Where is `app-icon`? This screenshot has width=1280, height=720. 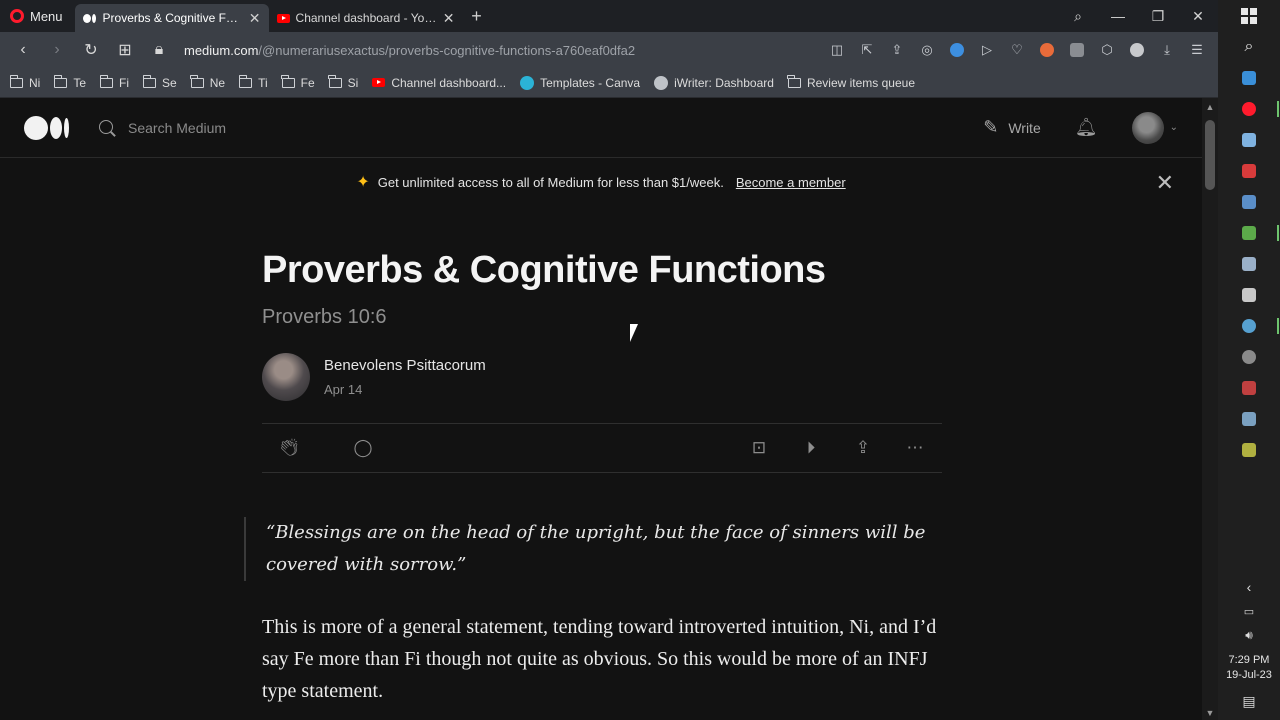 app-icon is located at coordinates (1249, 139).